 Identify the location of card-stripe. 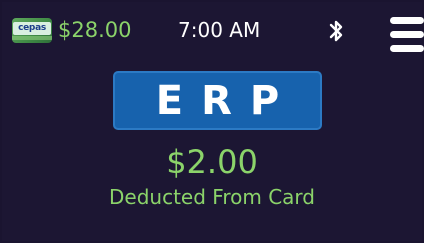
(32, 38).